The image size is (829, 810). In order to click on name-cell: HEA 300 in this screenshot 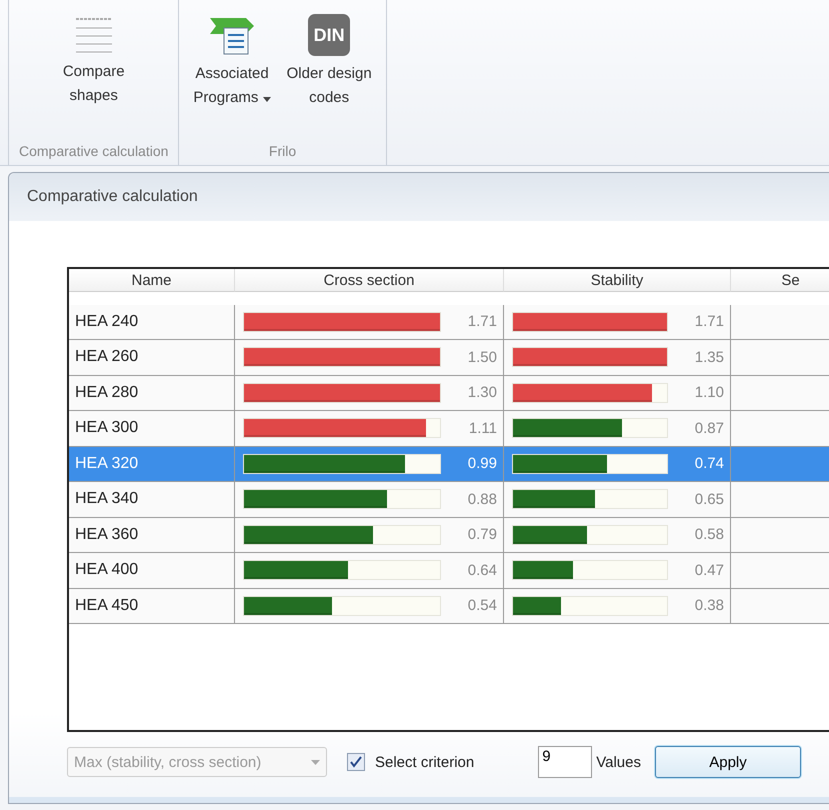, I will do `click(152, 428)`.